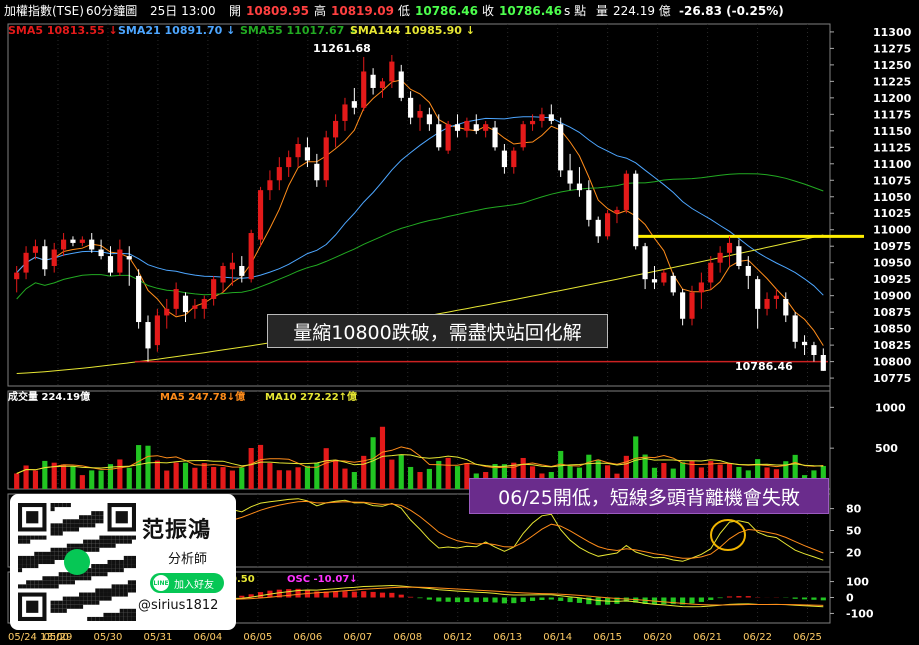 The width and height of the screenshot is (919, 645). What do you see at coordinates (892, 147) in the screenshot?
I see `y-tick-label: 11125` at bounding box center [892, 147].